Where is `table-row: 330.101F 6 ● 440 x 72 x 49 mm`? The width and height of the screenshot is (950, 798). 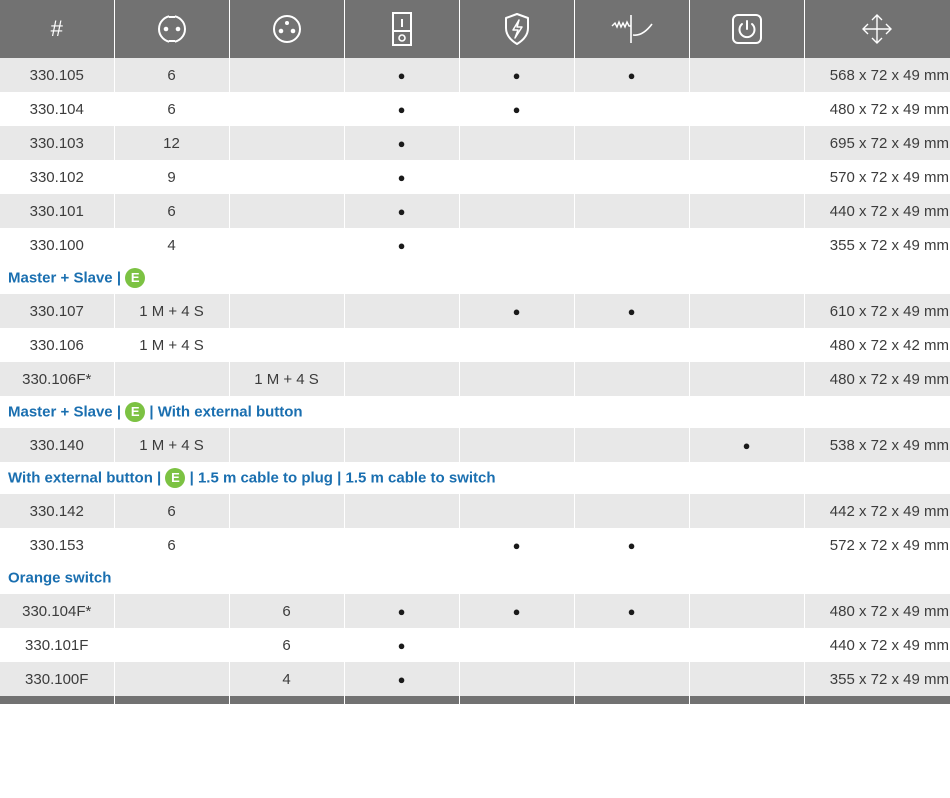 table-row: 330.101F 6 ● 440 x 72 x 49 mm is located at coordinates (475, 645).